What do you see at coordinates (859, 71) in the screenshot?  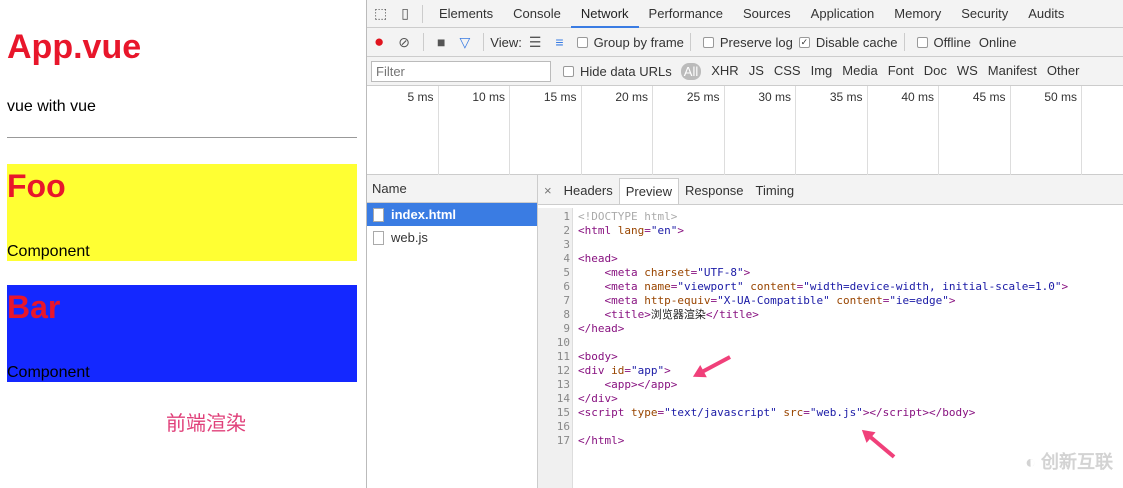 I see `filter-type-media: Media` at bounding box center [859, 71].